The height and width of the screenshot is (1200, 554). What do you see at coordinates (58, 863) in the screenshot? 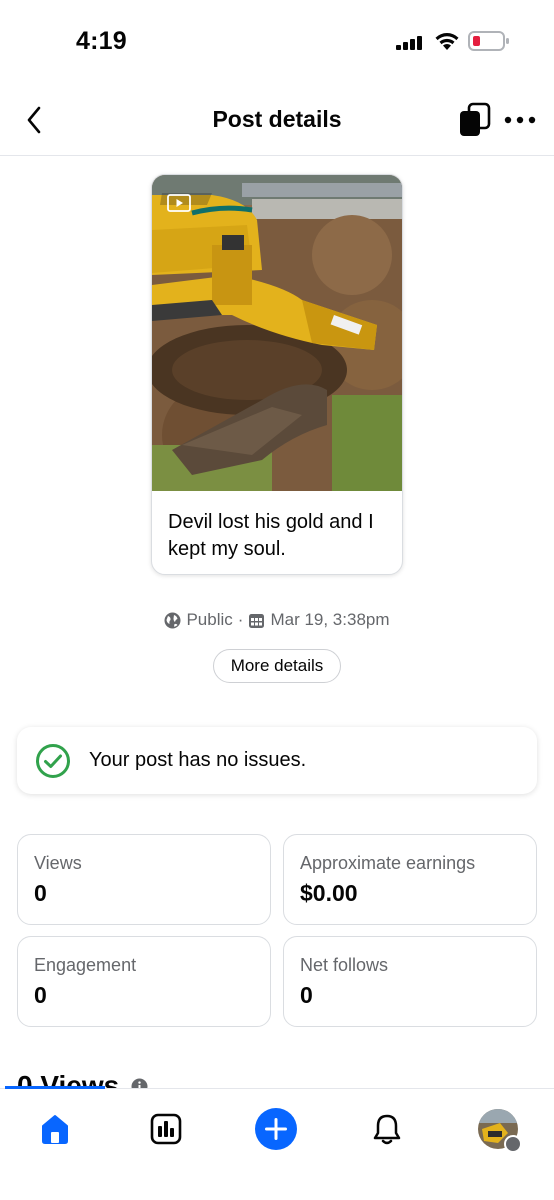
I see `stat-label: Views` at bounding box center [58, 863].